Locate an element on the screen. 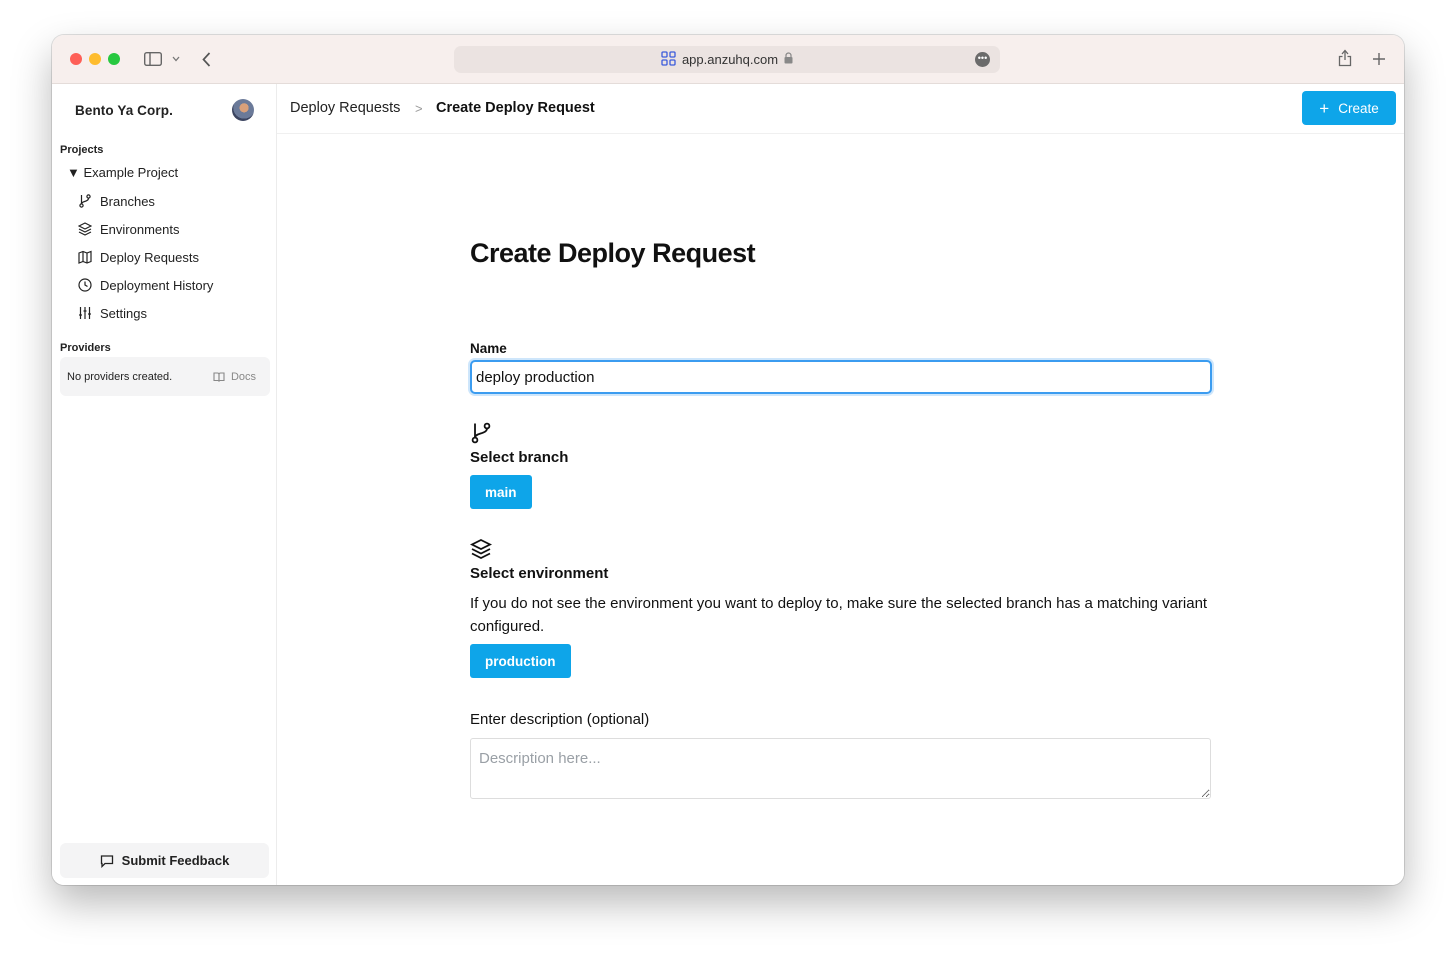  avatar is located at coordinates (243, 110).